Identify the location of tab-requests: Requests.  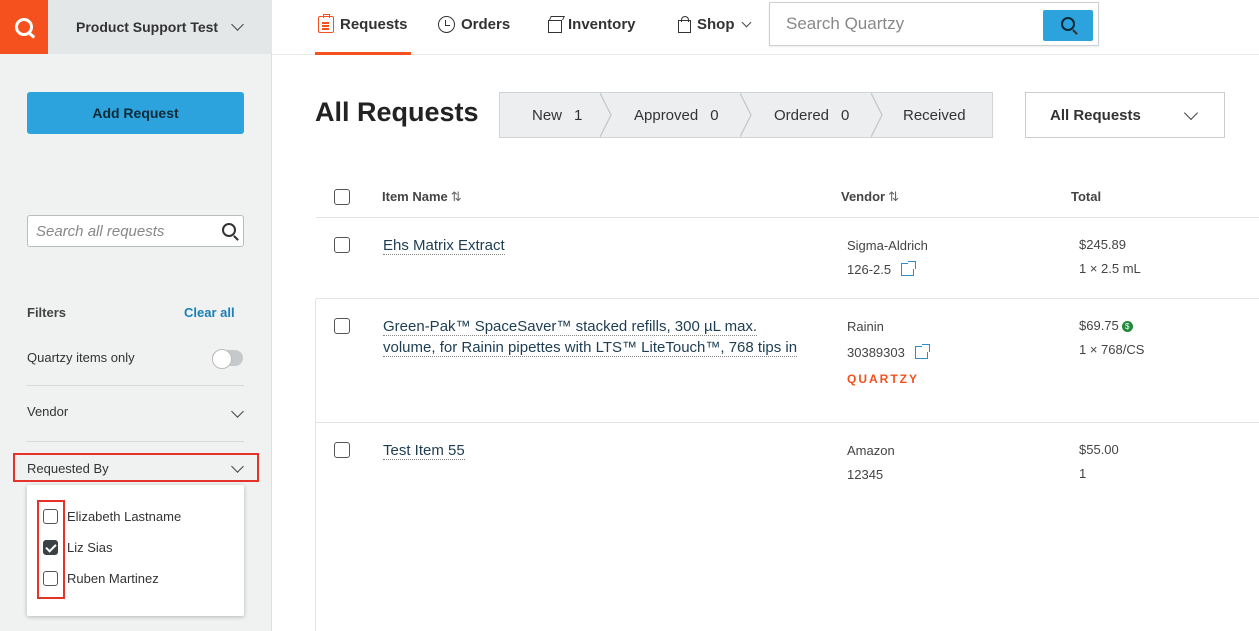
(363, 23).